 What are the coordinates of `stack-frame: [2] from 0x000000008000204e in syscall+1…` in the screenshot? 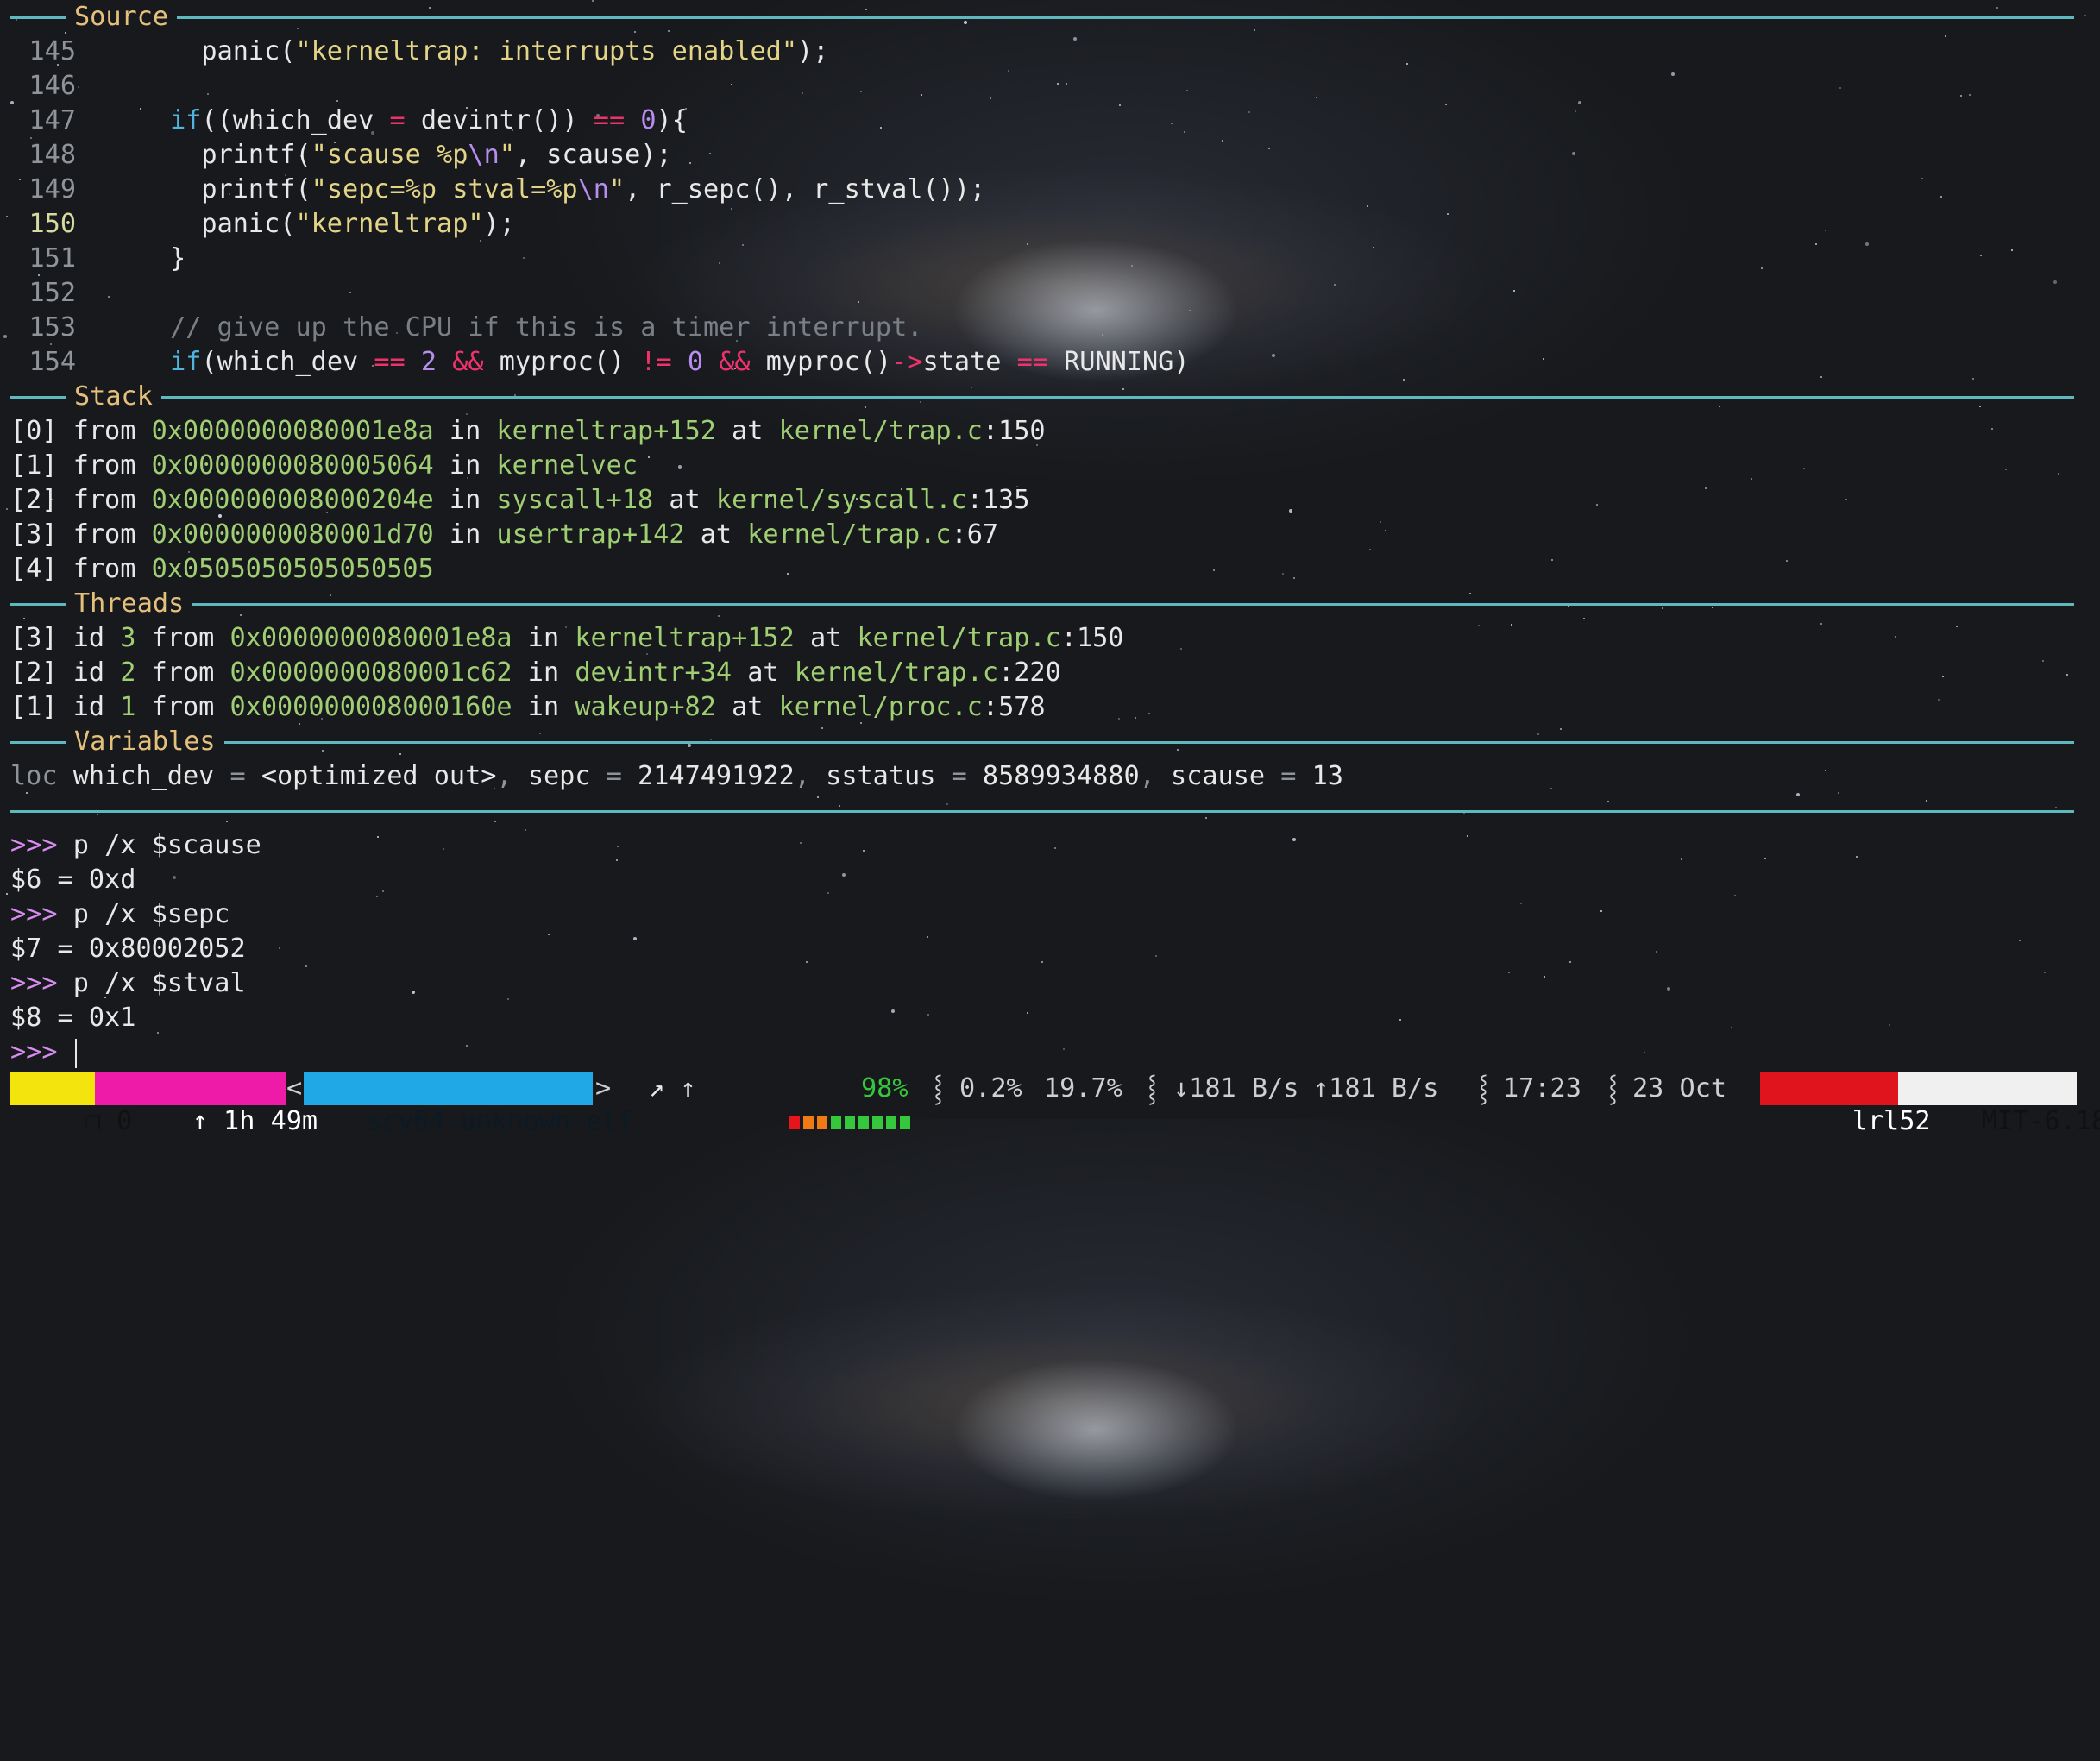 It's located at (519, 500).